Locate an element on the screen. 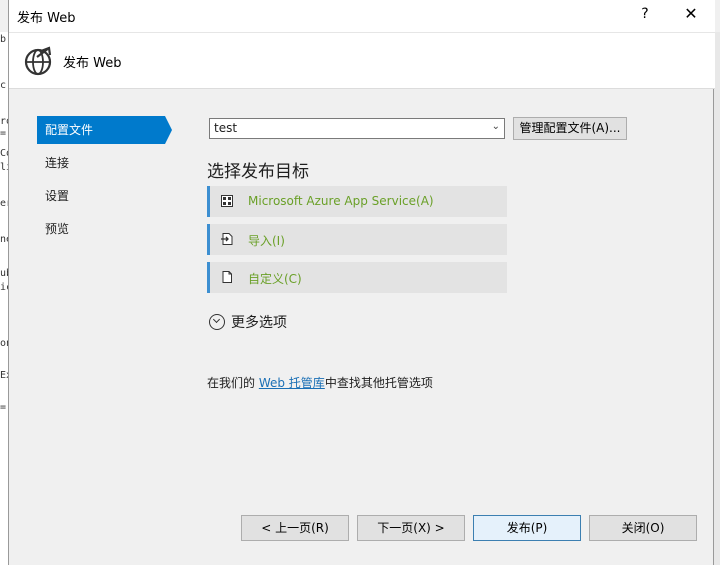 This screenshot has width=720, height=565. header-title: 发布 Web is located at coordinates (92, 63).